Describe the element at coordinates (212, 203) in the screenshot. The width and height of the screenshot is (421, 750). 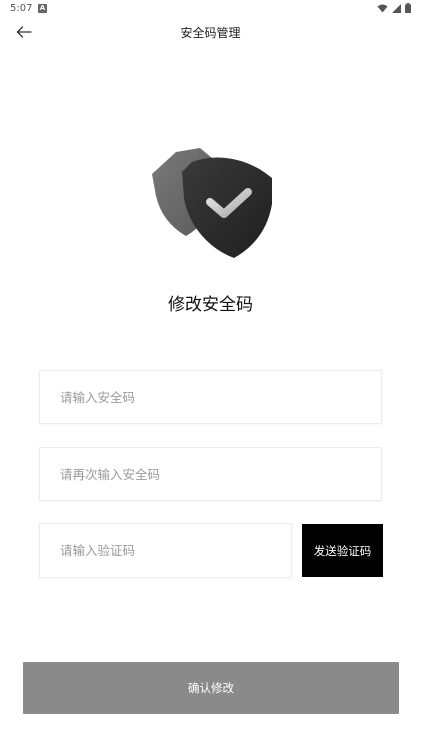
I see `shield-check-icon` at that location.